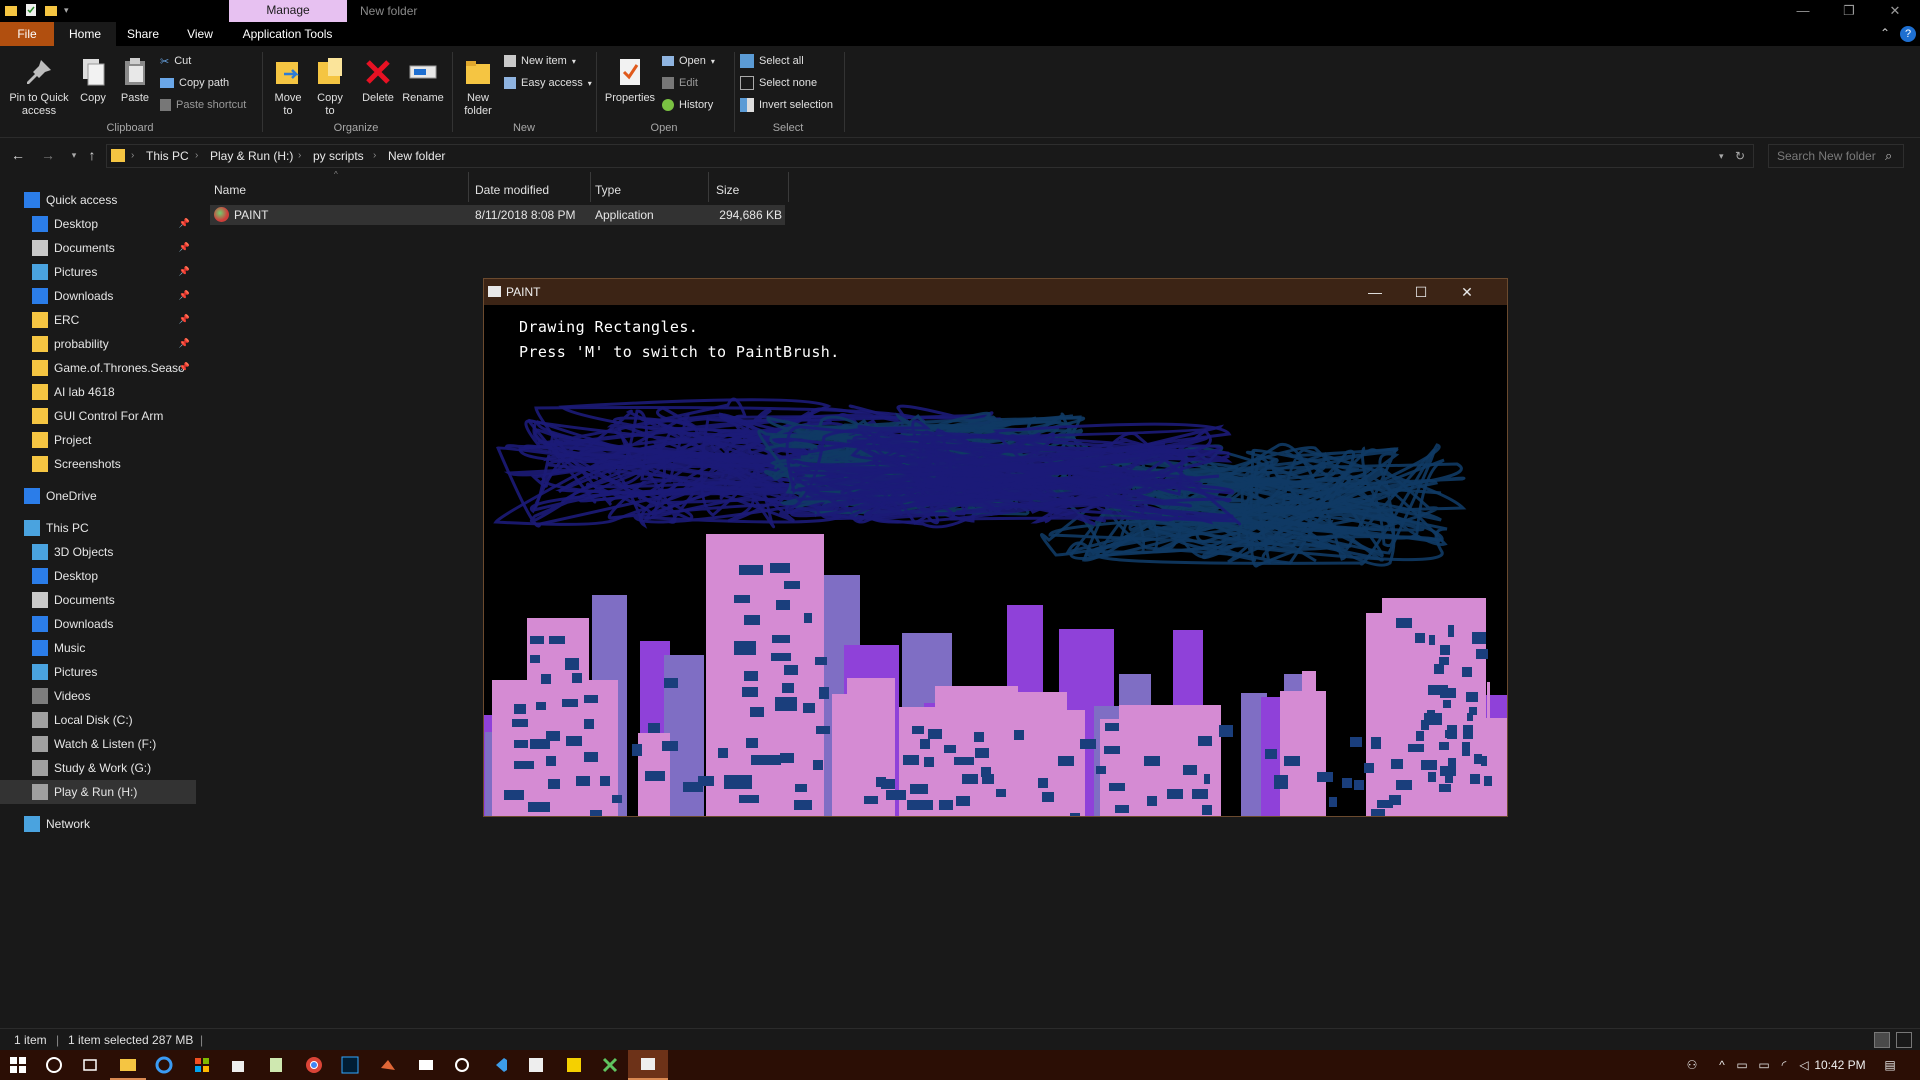  What do you see at coordinates (194, 83) in the screenshot?
I see `copy-path-button: Copy path` at bounding box center [194, 83].